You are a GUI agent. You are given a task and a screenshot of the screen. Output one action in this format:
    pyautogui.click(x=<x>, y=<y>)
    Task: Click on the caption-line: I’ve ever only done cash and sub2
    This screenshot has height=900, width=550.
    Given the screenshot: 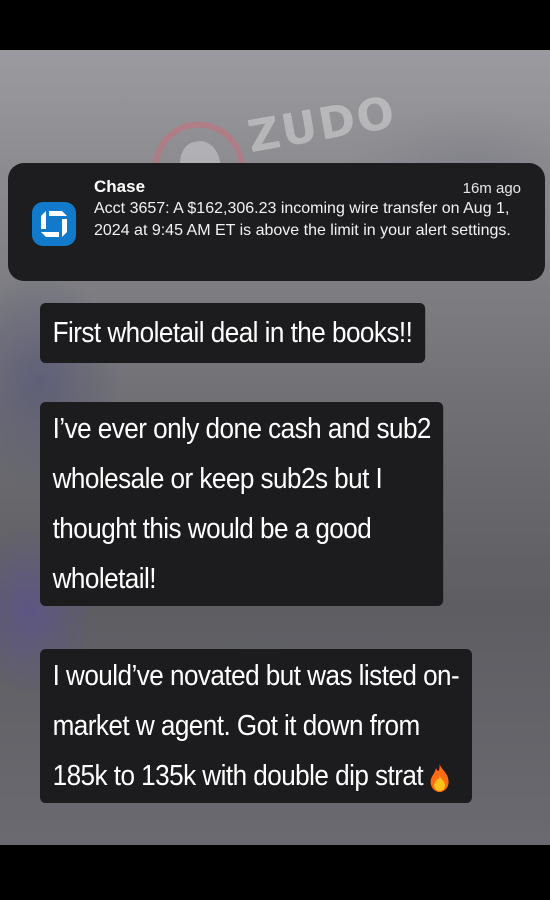 What is the action you would take?
    pyautogui.click(x=242, y=429)
    